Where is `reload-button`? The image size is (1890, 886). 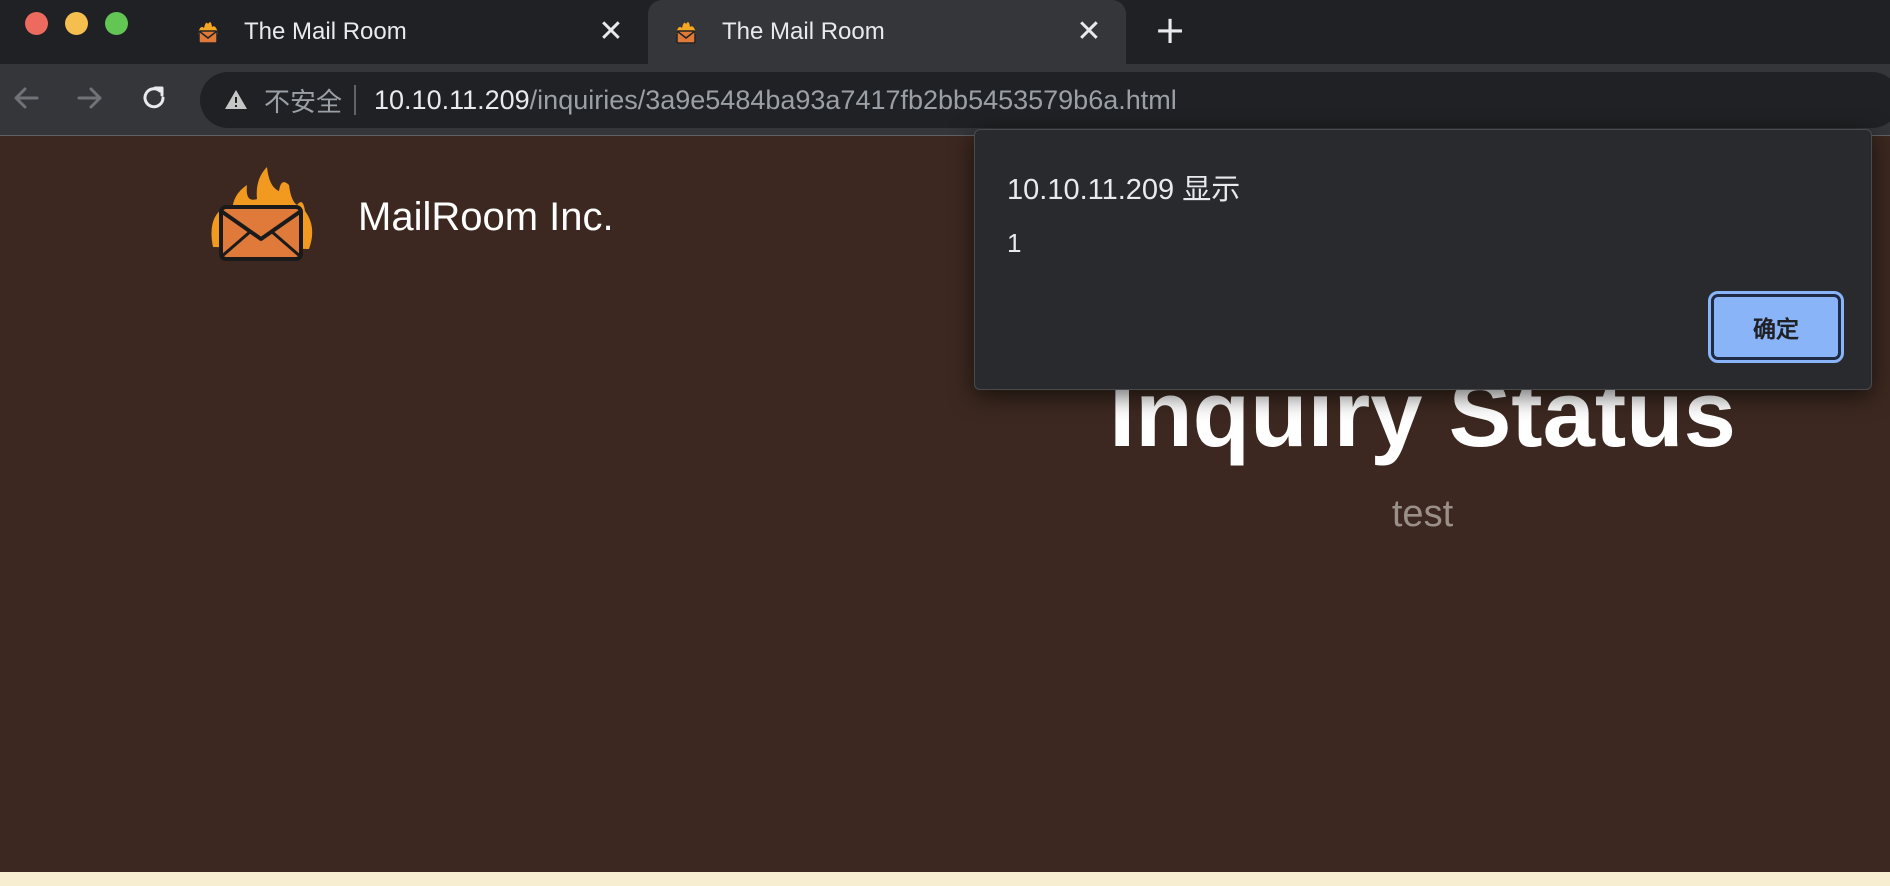
reload-button is located at coordinates (154, 100).